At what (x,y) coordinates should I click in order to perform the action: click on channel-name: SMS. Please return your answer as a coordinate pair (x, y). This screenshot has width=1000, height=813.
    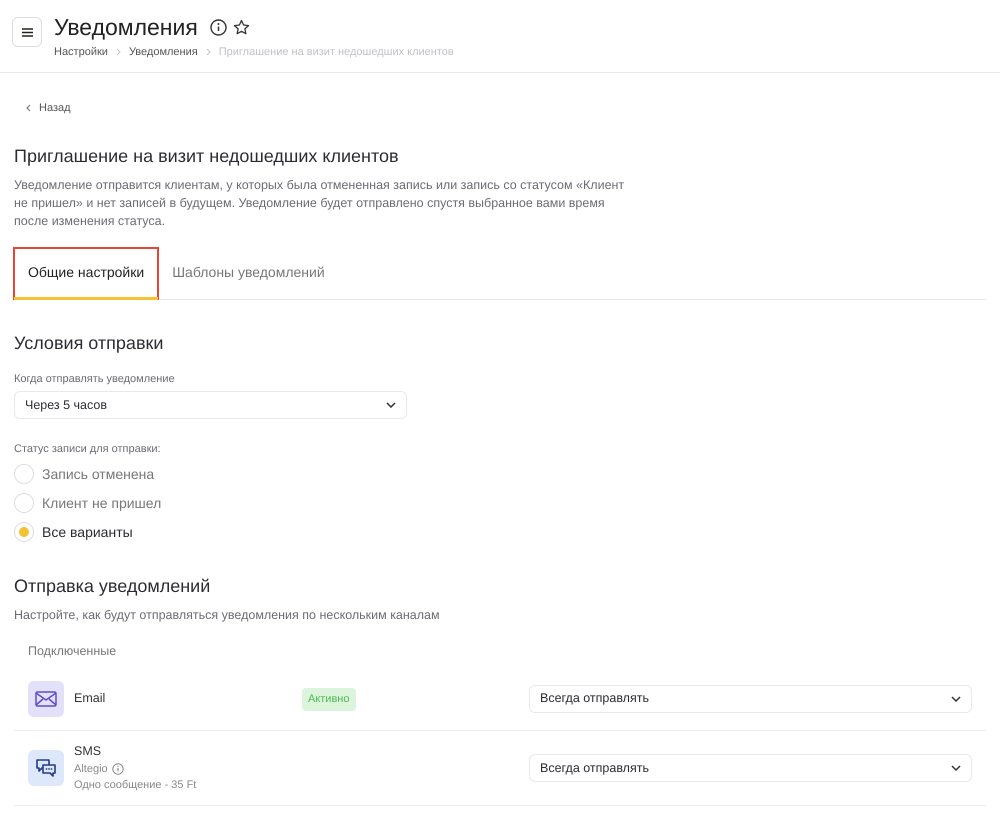
    Looking at the image, I should click on (88, 751).